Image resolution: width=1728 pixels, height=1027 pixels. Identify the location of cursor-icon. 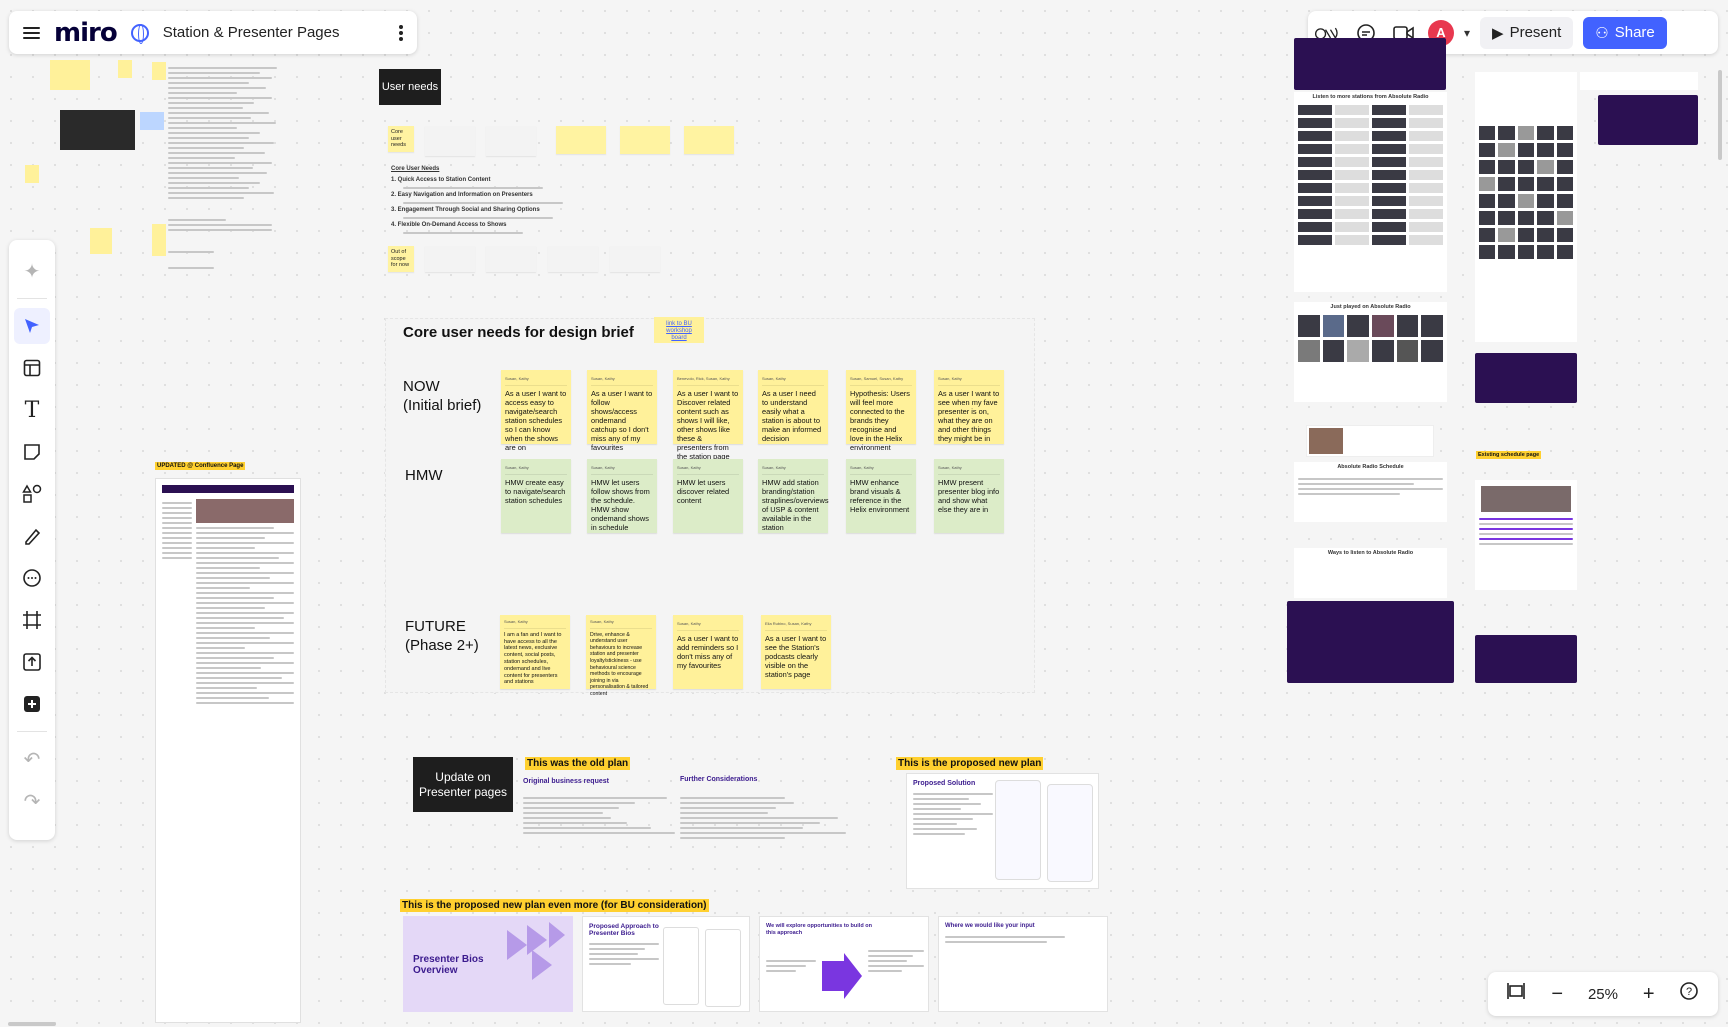
(32, 326).